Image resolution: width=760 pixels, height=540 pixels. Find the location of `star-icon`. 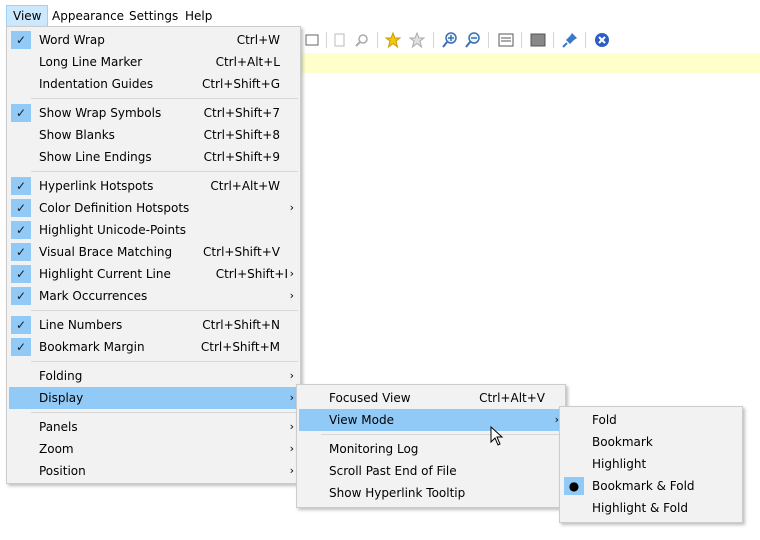

star-icon is located at coordinates (393, 40).